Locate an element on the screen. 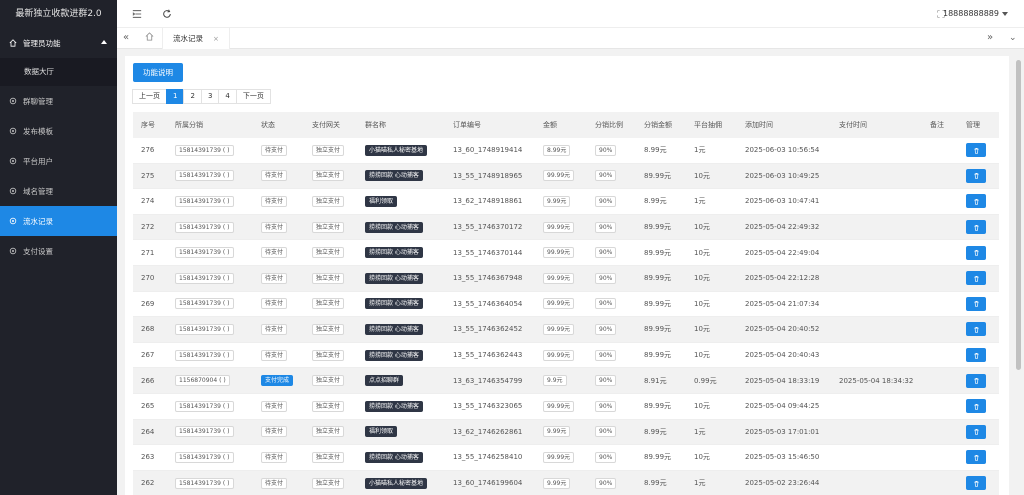 The width and height of the screenshot is (1024, 495). col-added: 2025-05-04 20:40:43 is located at coordinates (782, 355).